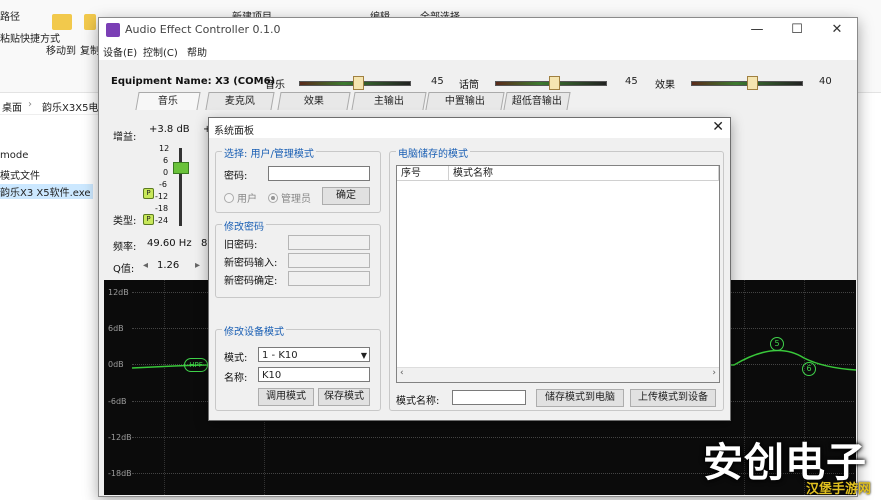 The image size is (881, 500). Describe the element at coordinates (120, 51) in the screenshot. I see `menu-device: 设备(E)` at that location.